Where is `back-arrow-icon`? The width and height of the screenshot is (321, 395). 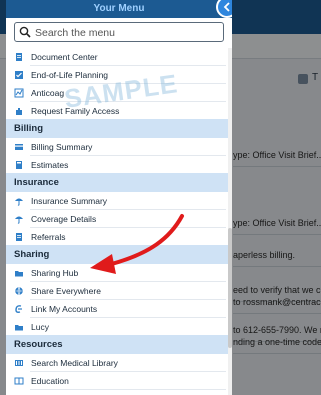
back-arrow-icon is located at coordinates (226, 7).